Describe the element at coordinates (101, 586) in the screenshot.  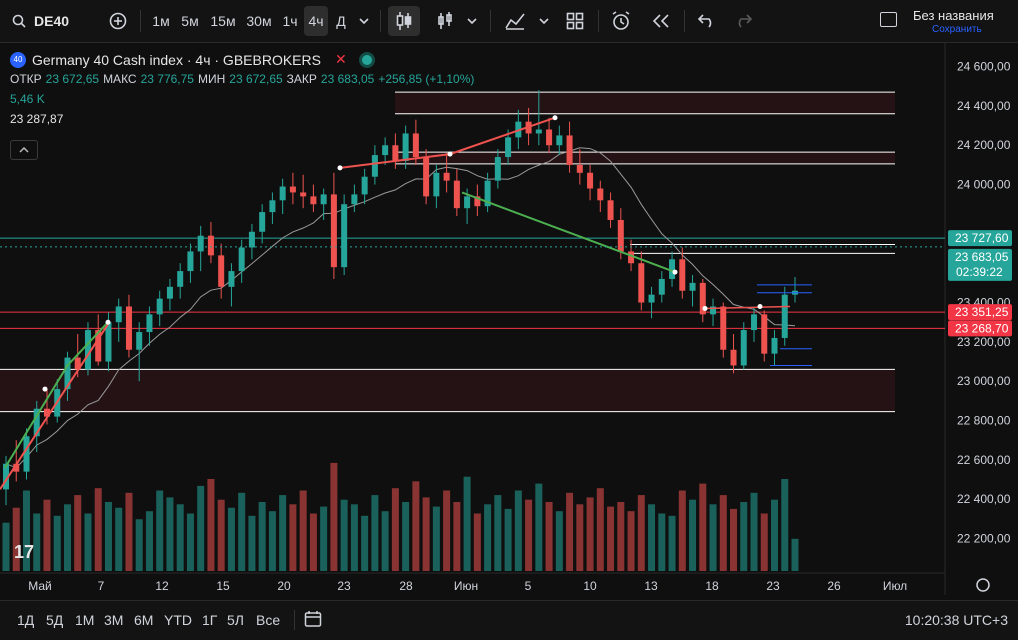
I see `time-tick-label: 7` at that location.